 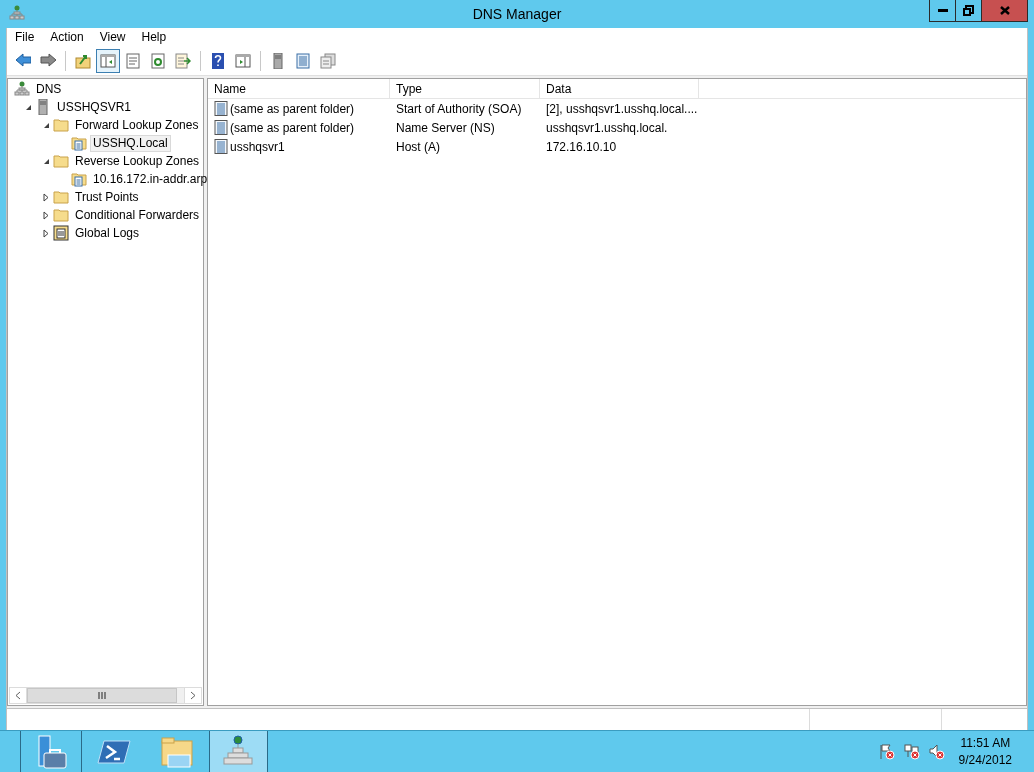 I want to click on help-icon, so click(x=218, y=60).